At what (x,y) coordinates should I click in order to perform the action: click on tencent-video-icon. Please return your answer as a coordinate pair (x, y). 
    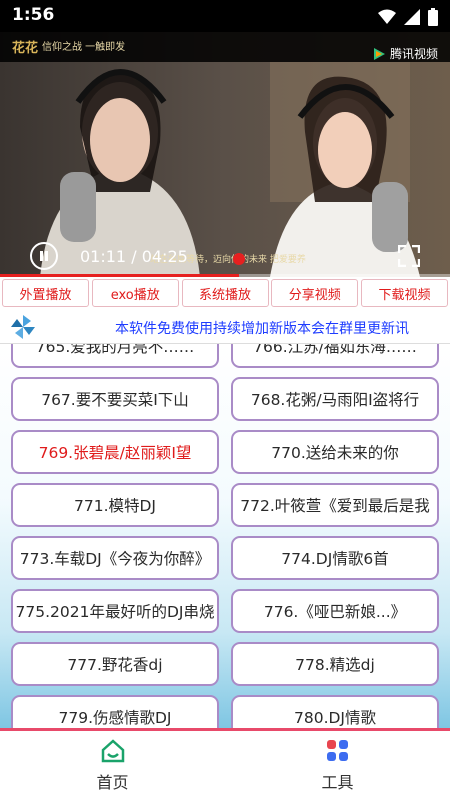
    Looking at the image, I should click on (379, 53).